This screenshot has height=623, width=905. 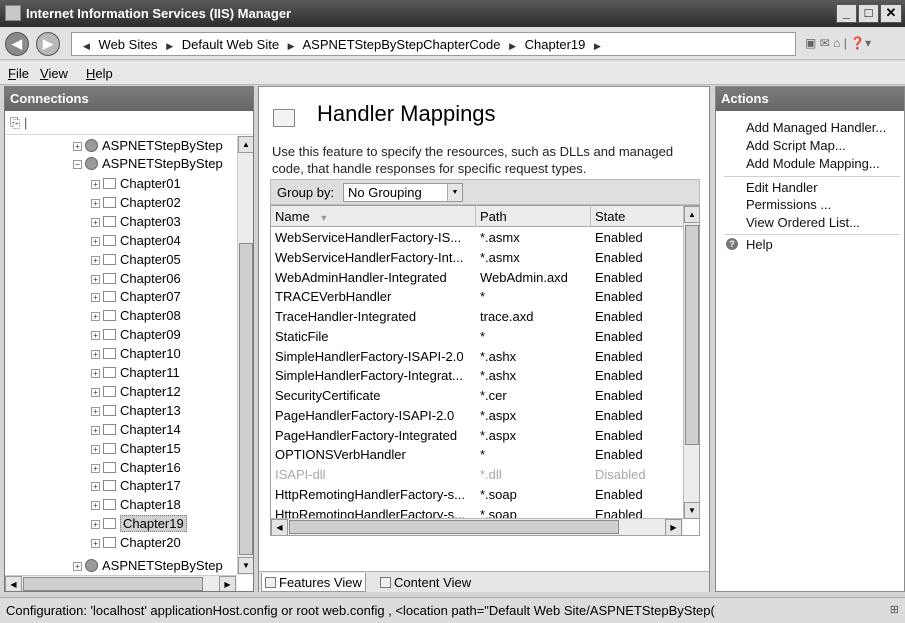 What do you see at coordinates (477, 317) in the screenshot?
I see `table-row: TraceHandler-Integrated trace.axd Enabled` at bounding box center [477, 317].